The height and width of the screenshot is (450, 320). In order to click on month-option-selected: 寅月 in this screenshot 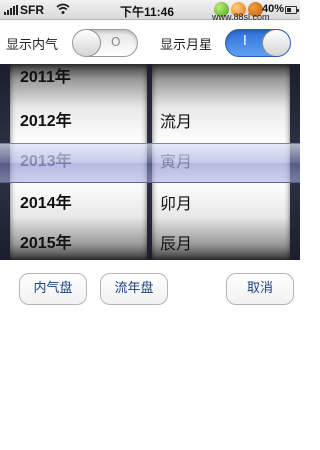, I will do `click(221, 162)`.